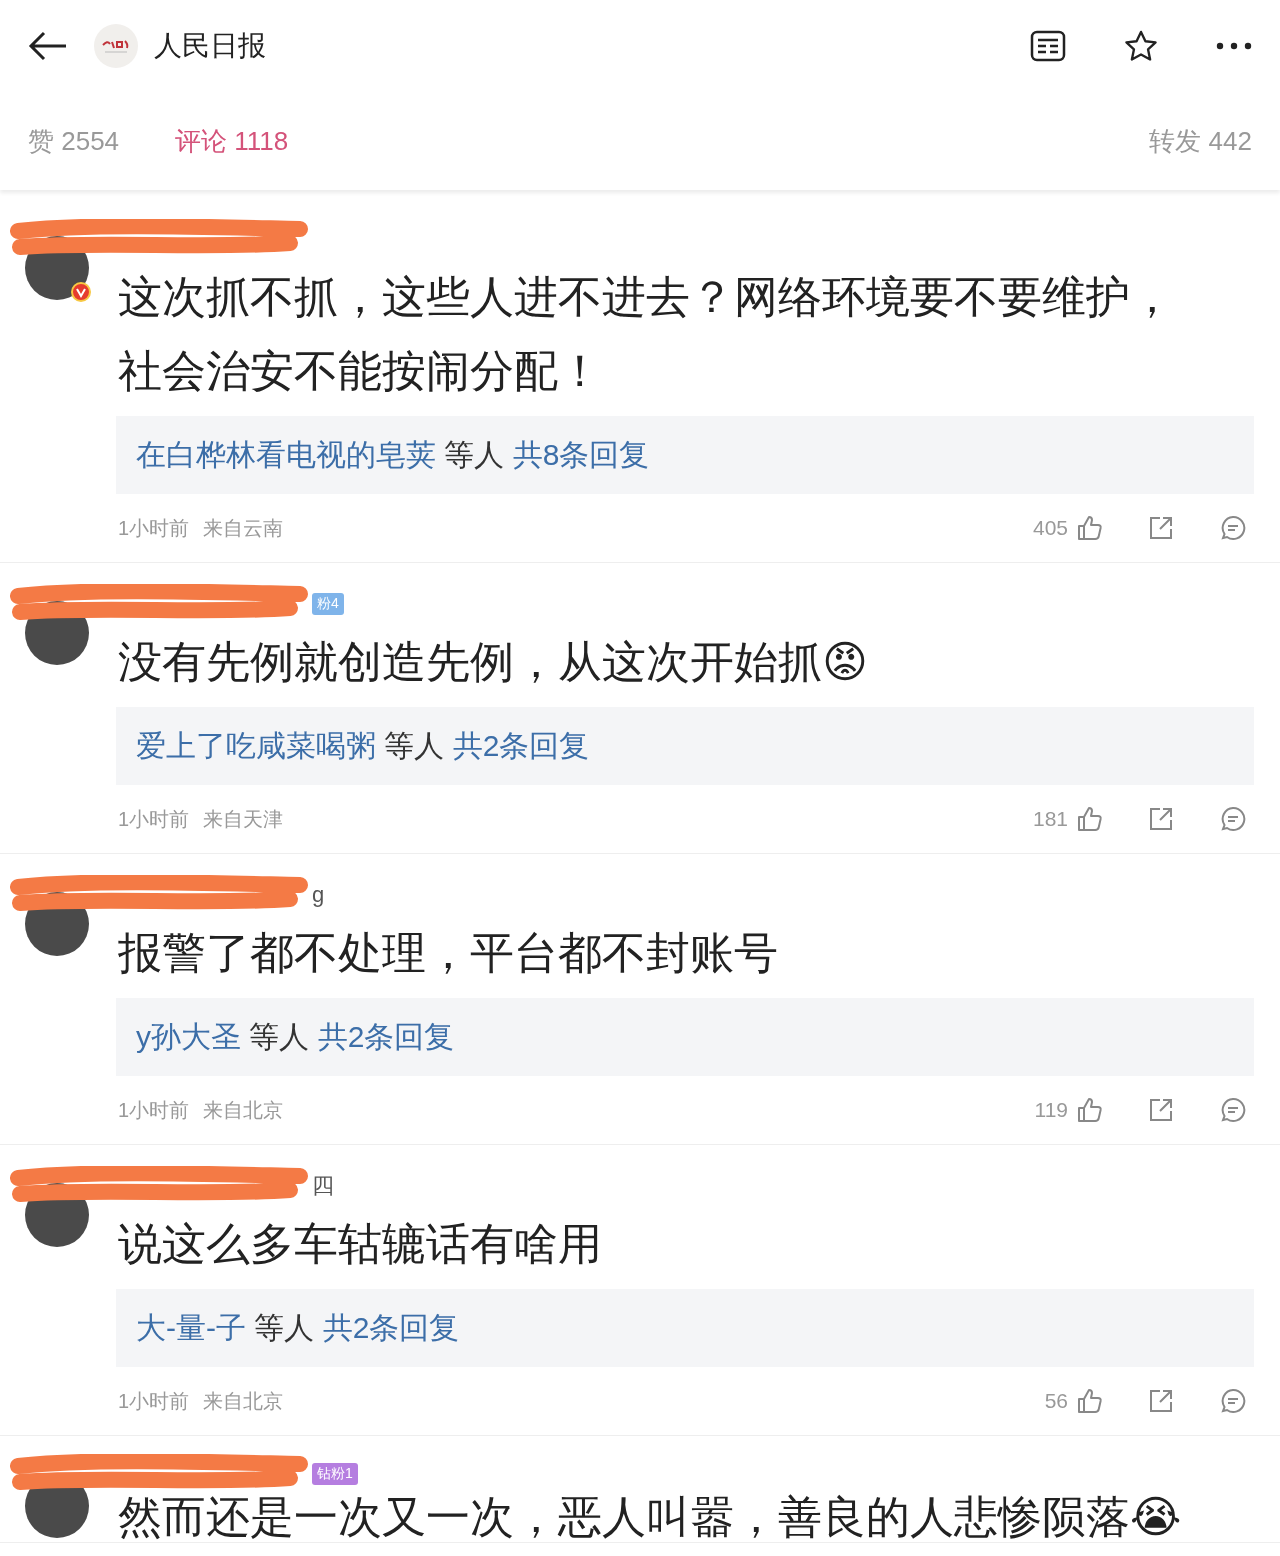 This screenshot has width=1280, height=1556. Describe the element at coordinates (1050, 528) in the screenshot. I see `like-count: 405` at that location.